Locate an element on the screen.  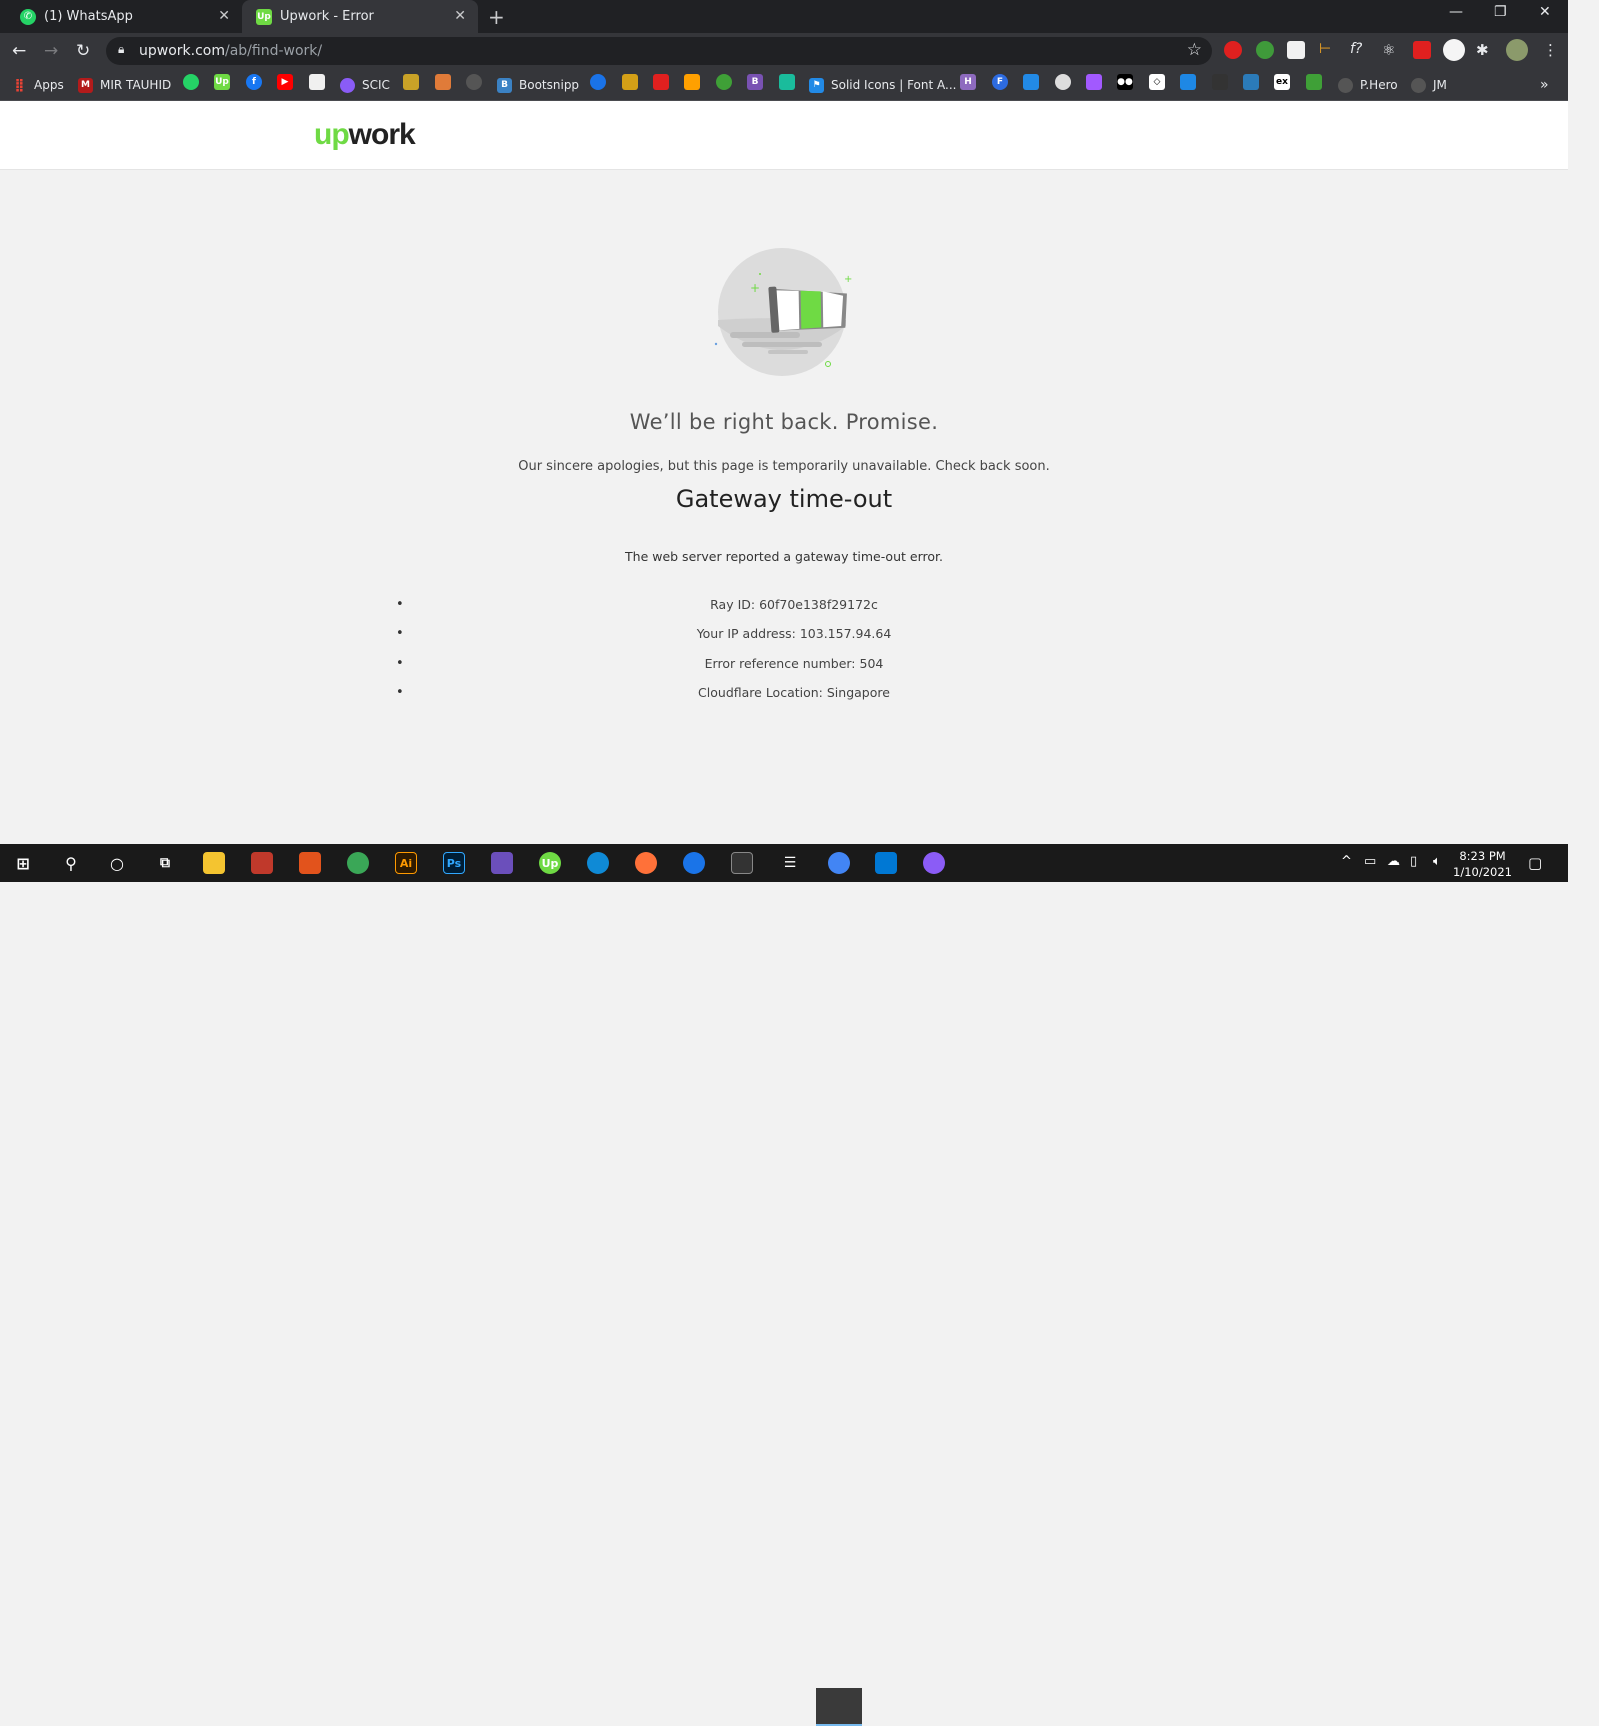
restore-icon: ❐ is located at coordinates (1500, 12).